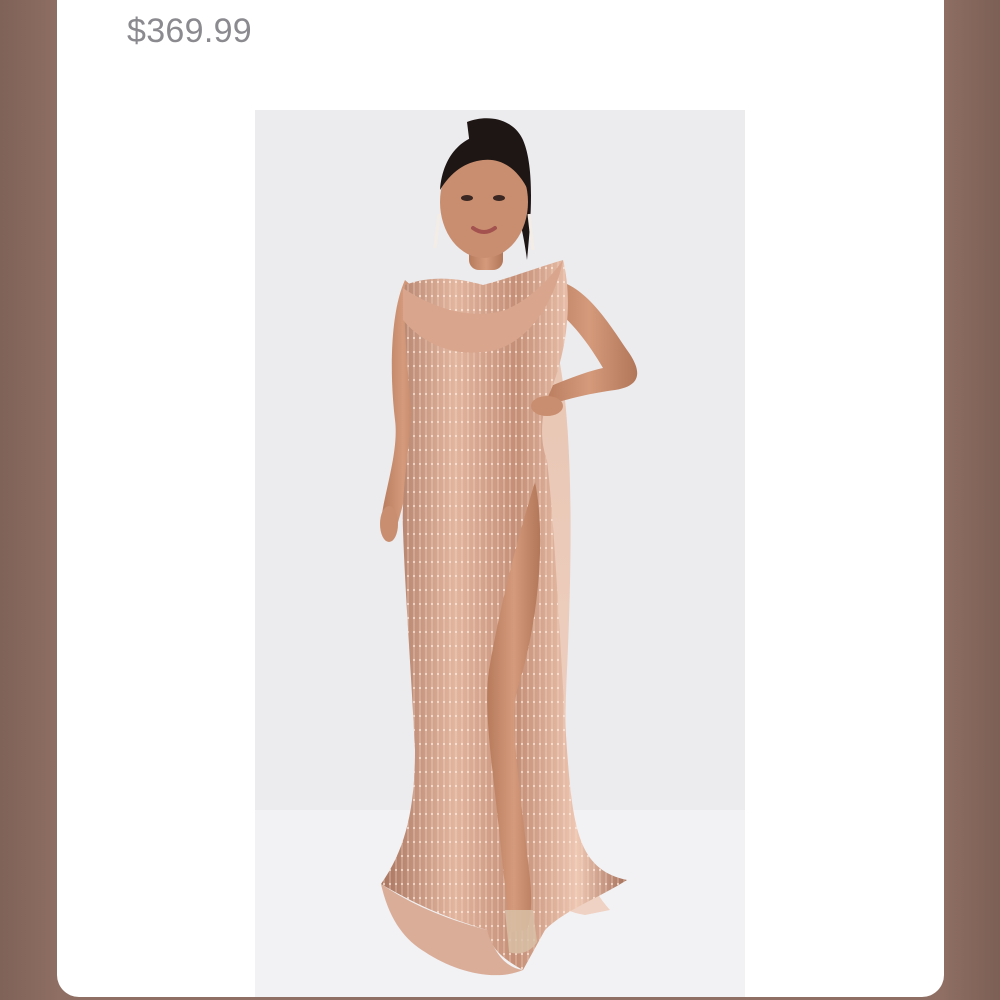 This screenshot has width=1000, height=1000. What do you see at coordinates (521, 932) in the screenshot?
I see `sandal` at bounding box center [521, 932].